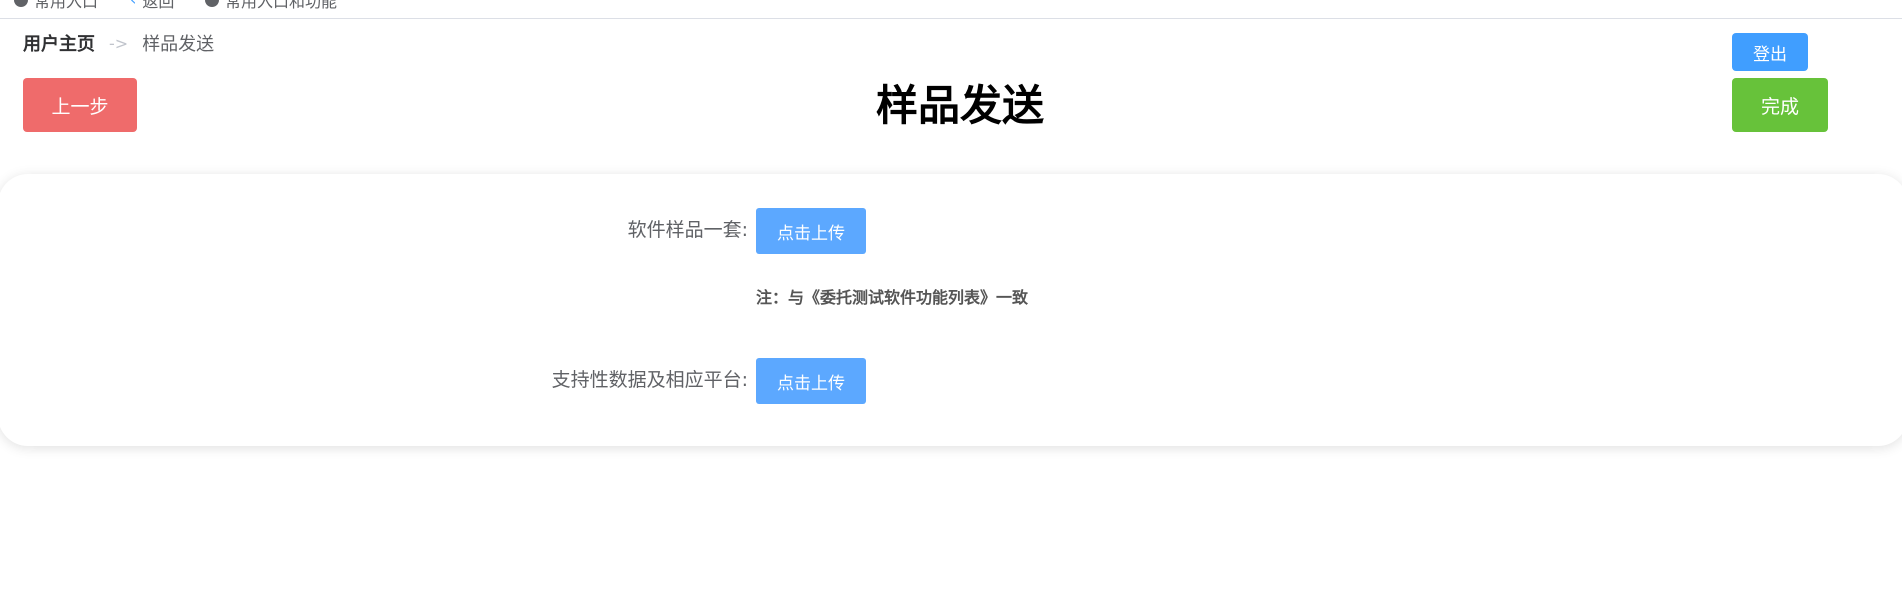 This screenshot has height=594, width=1902. What do you see at coordinates (178, 44) in the screenshot?
I see `breadcrumb-current: 样品发送` at bounding box center [178, 44].